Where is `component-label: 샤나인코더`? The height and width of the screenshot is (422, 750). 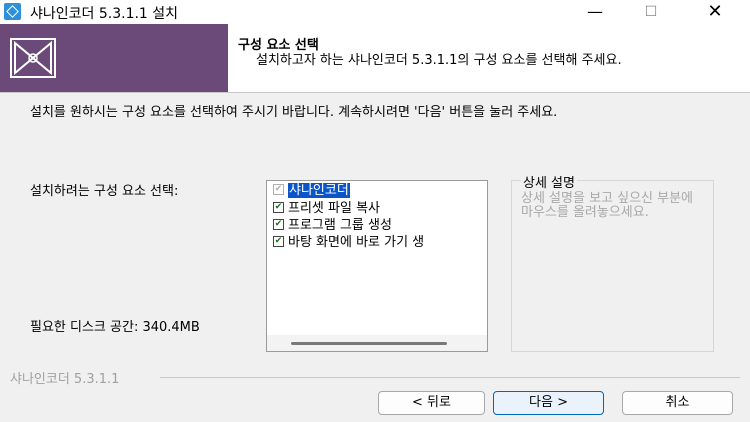
component-label: 샤나인코더 is located at coordinates (319, 190).